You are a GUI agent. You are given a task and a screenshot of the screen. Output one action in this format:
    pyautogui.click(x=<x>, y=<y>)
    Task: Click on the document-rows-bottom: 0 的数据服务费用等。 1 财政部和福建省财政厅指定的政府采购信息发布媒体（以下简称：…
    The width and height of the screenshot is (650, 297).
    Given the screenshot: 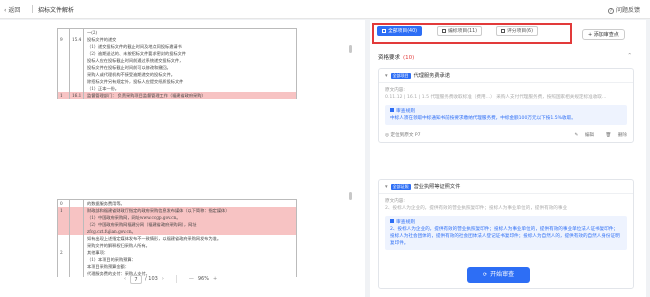 What is the action you would take?
    pyautogui.click(x=177, y=238)
    